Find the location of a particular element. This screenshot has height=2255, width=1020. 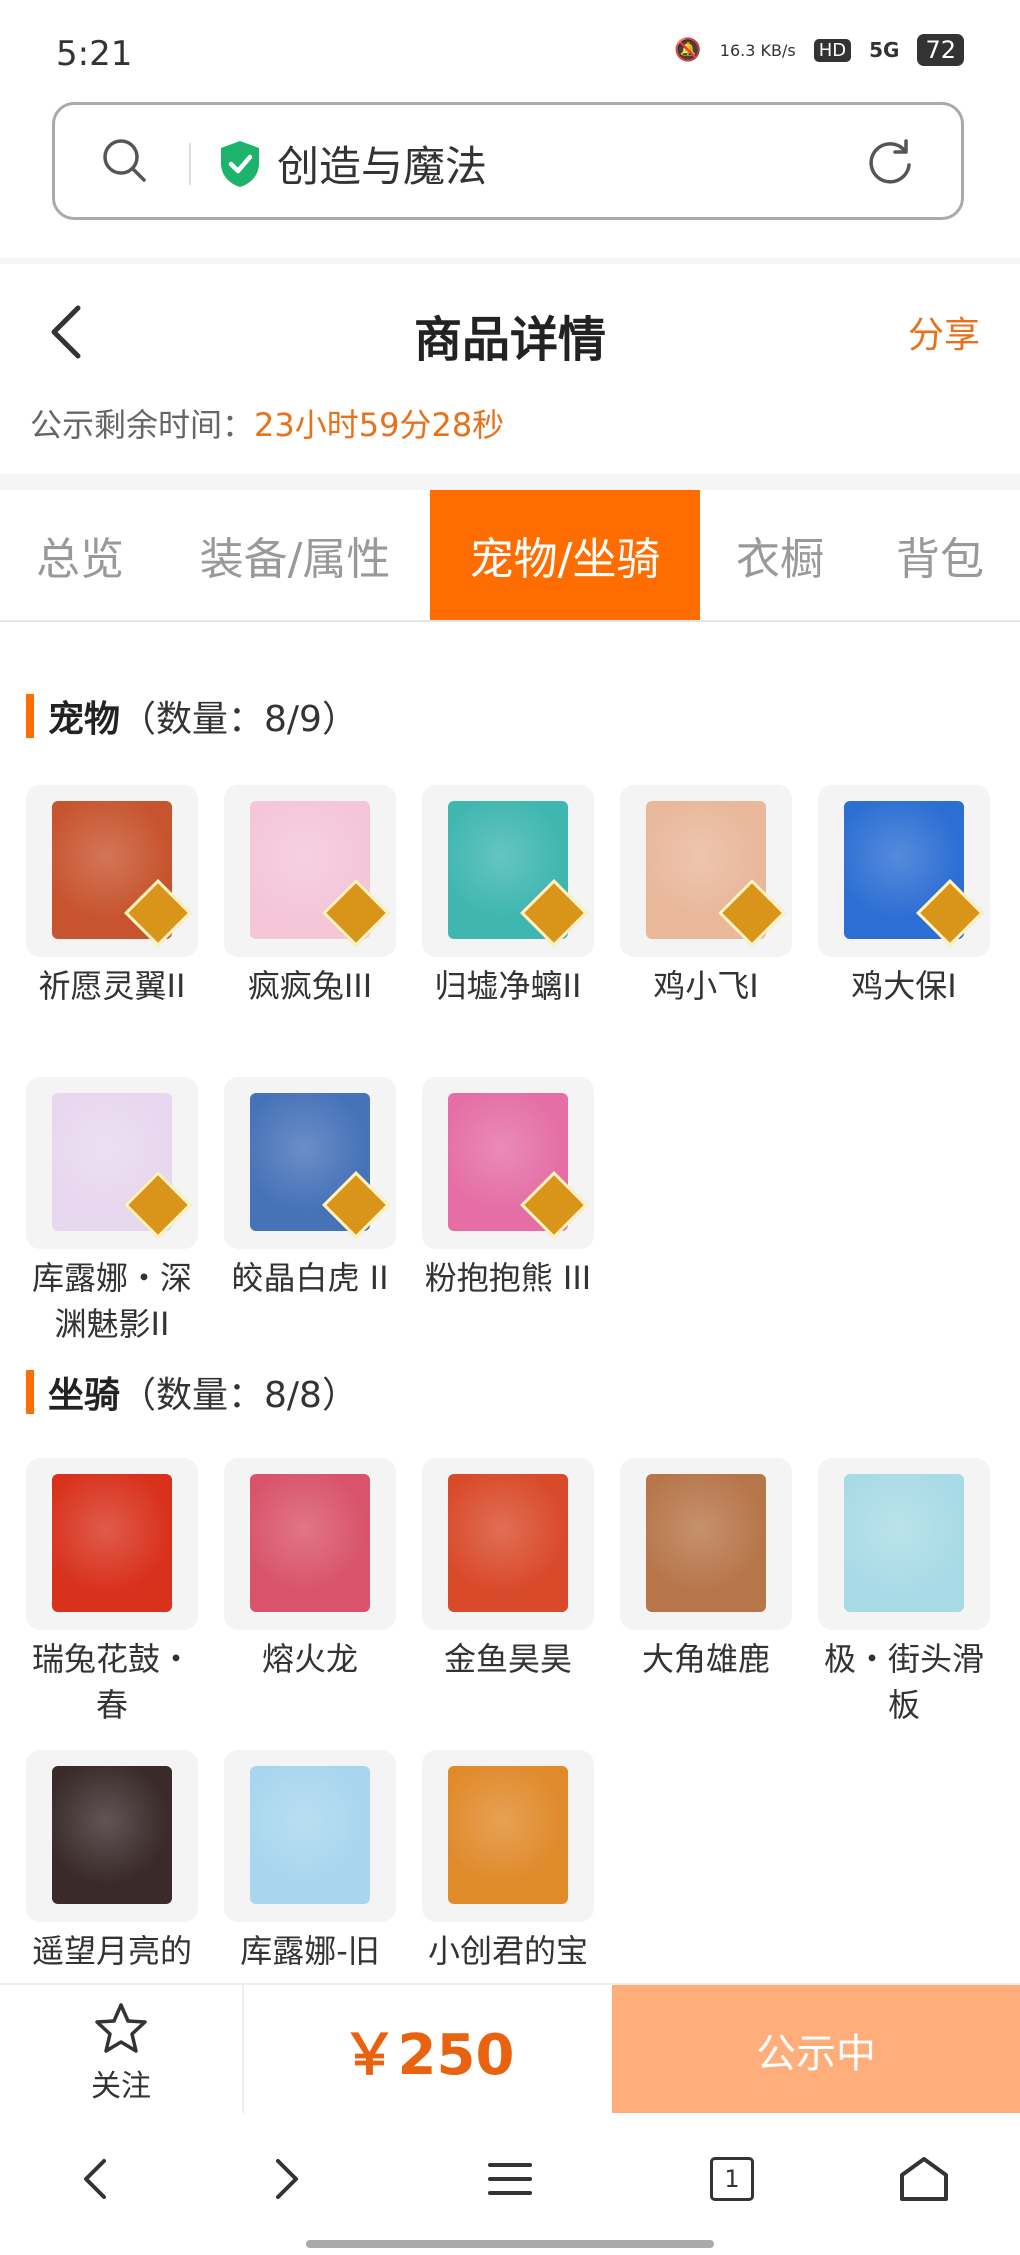

publicity-status-button: 公示中 is located at coordinates (816, 2050).